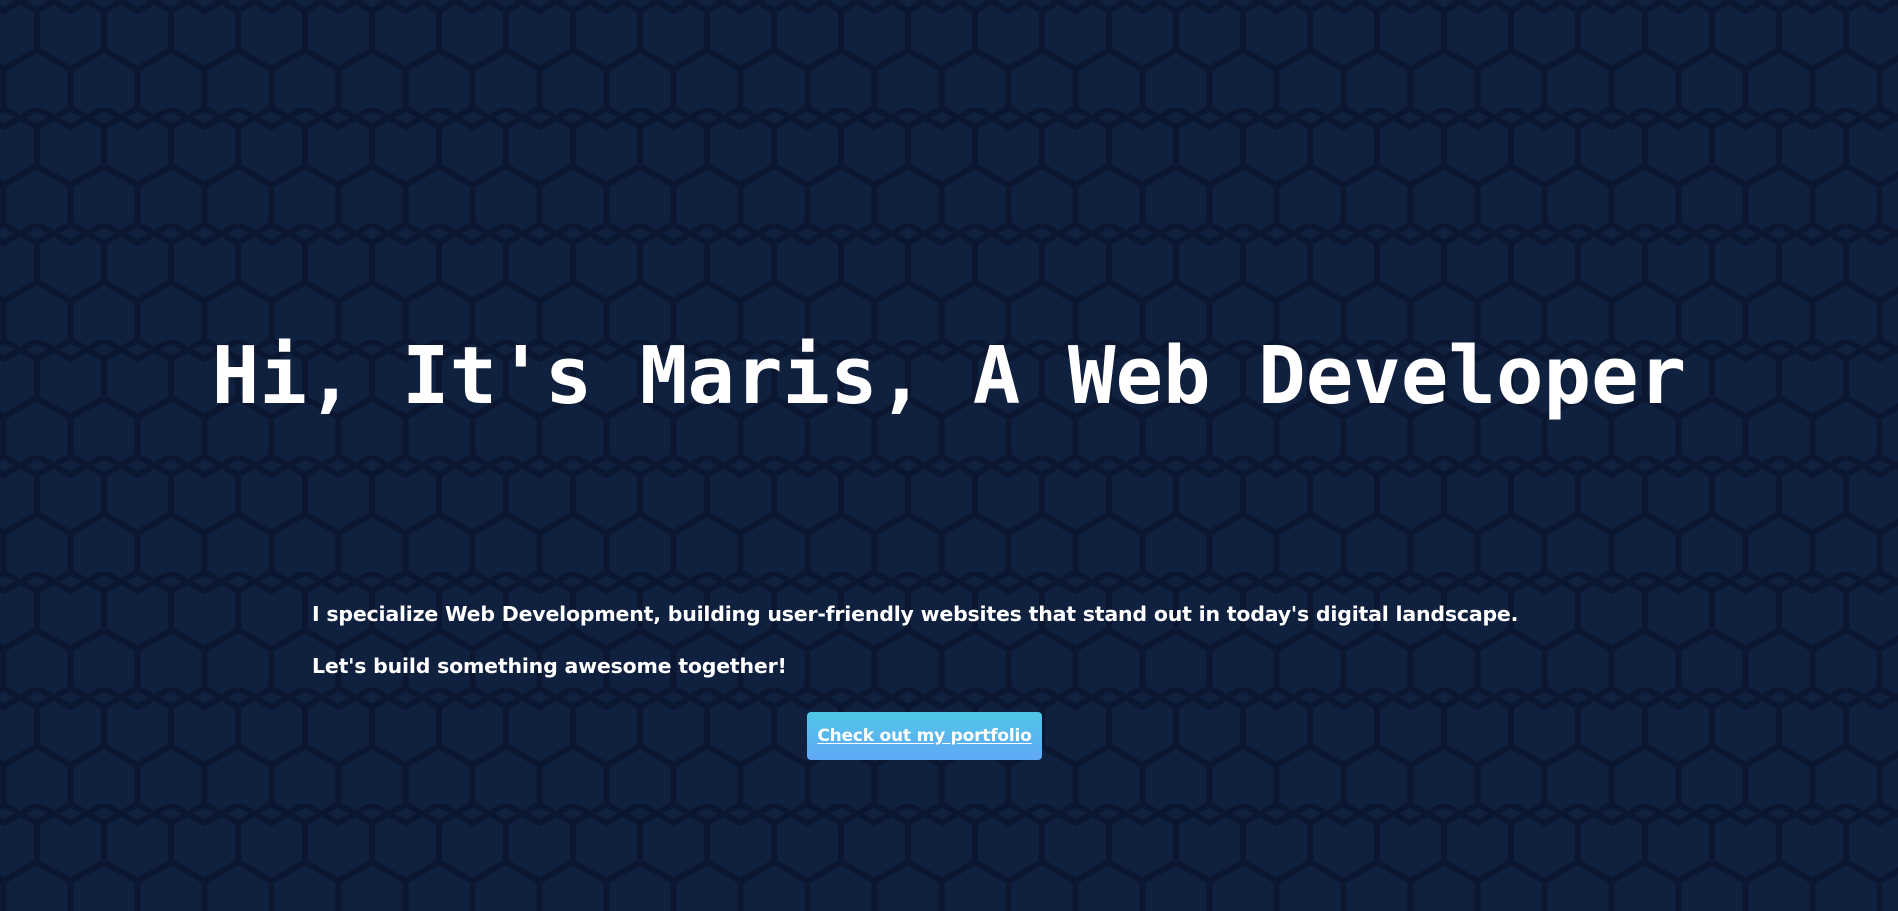  Describe the element at coordinates (924, 736) in the screenshot. I see `portfolio-button: Check out my portfolio` at that location.